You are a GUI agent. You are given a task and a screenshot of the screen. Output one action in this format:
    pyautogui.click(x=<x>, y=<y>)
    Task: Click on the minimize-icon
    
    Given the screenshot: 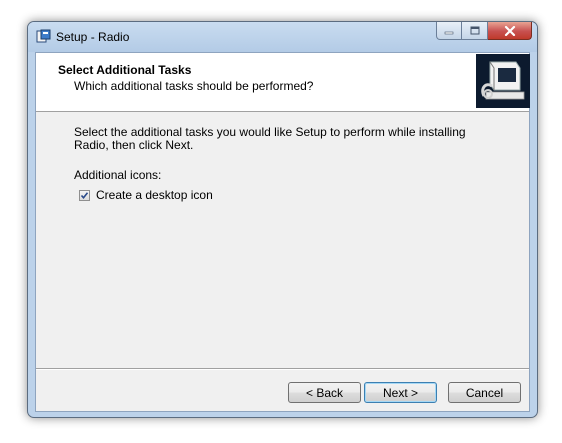 What is the action you would take?
    pyautogui.click(x=449, y=32)
    